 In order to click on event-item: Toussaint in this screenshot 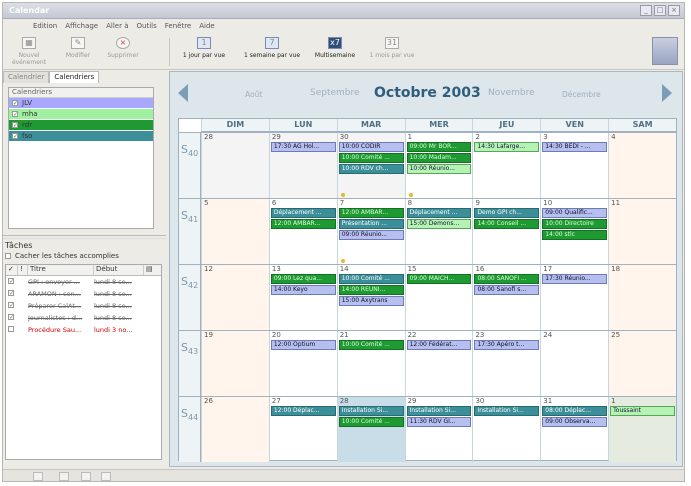, I will do `click(643, 411)`.